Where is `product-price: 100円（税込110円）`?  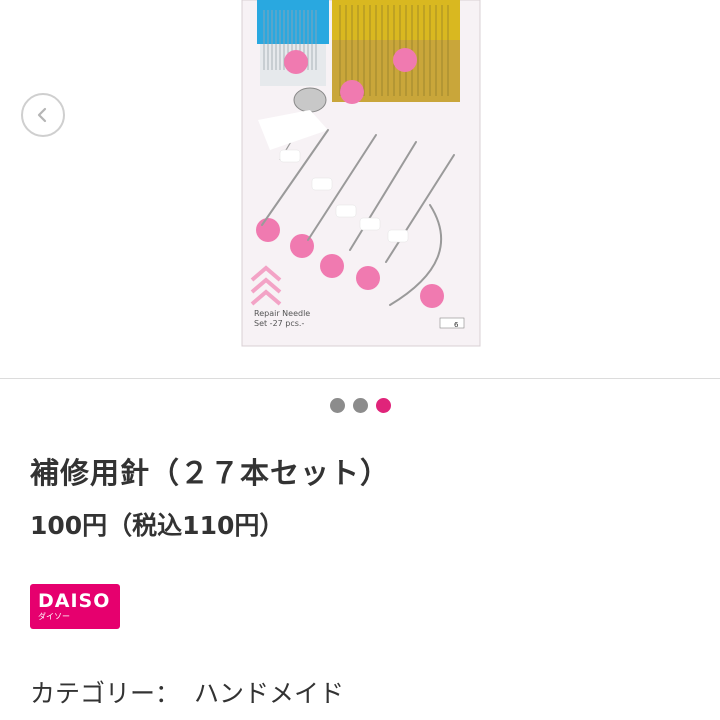 product-price: 100円（税込110円） is located at coordinates (157, 525).